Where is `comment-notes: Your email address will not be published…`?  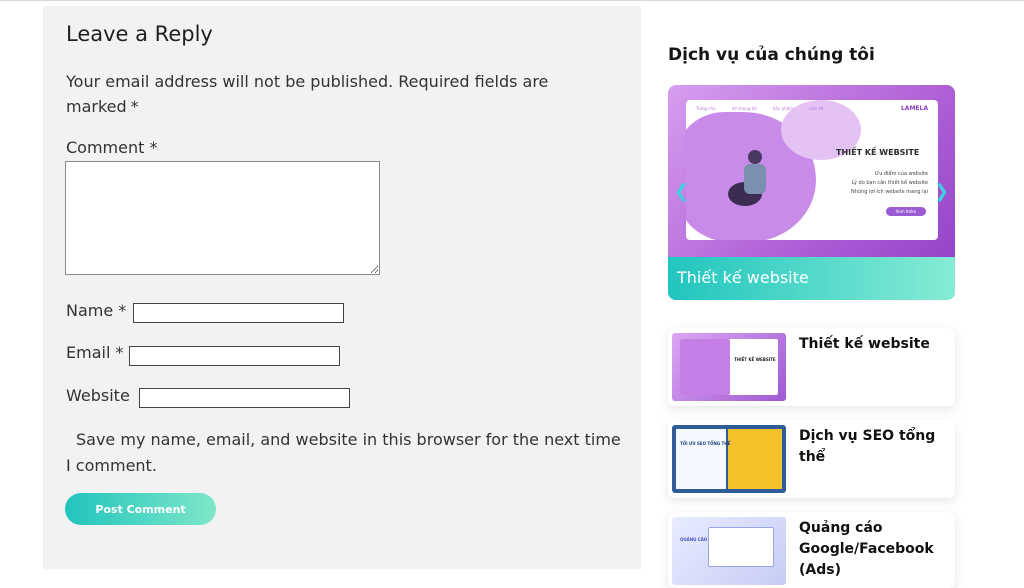
comment-notes: Your email address will not be published… is located at coordinates (336, 94).